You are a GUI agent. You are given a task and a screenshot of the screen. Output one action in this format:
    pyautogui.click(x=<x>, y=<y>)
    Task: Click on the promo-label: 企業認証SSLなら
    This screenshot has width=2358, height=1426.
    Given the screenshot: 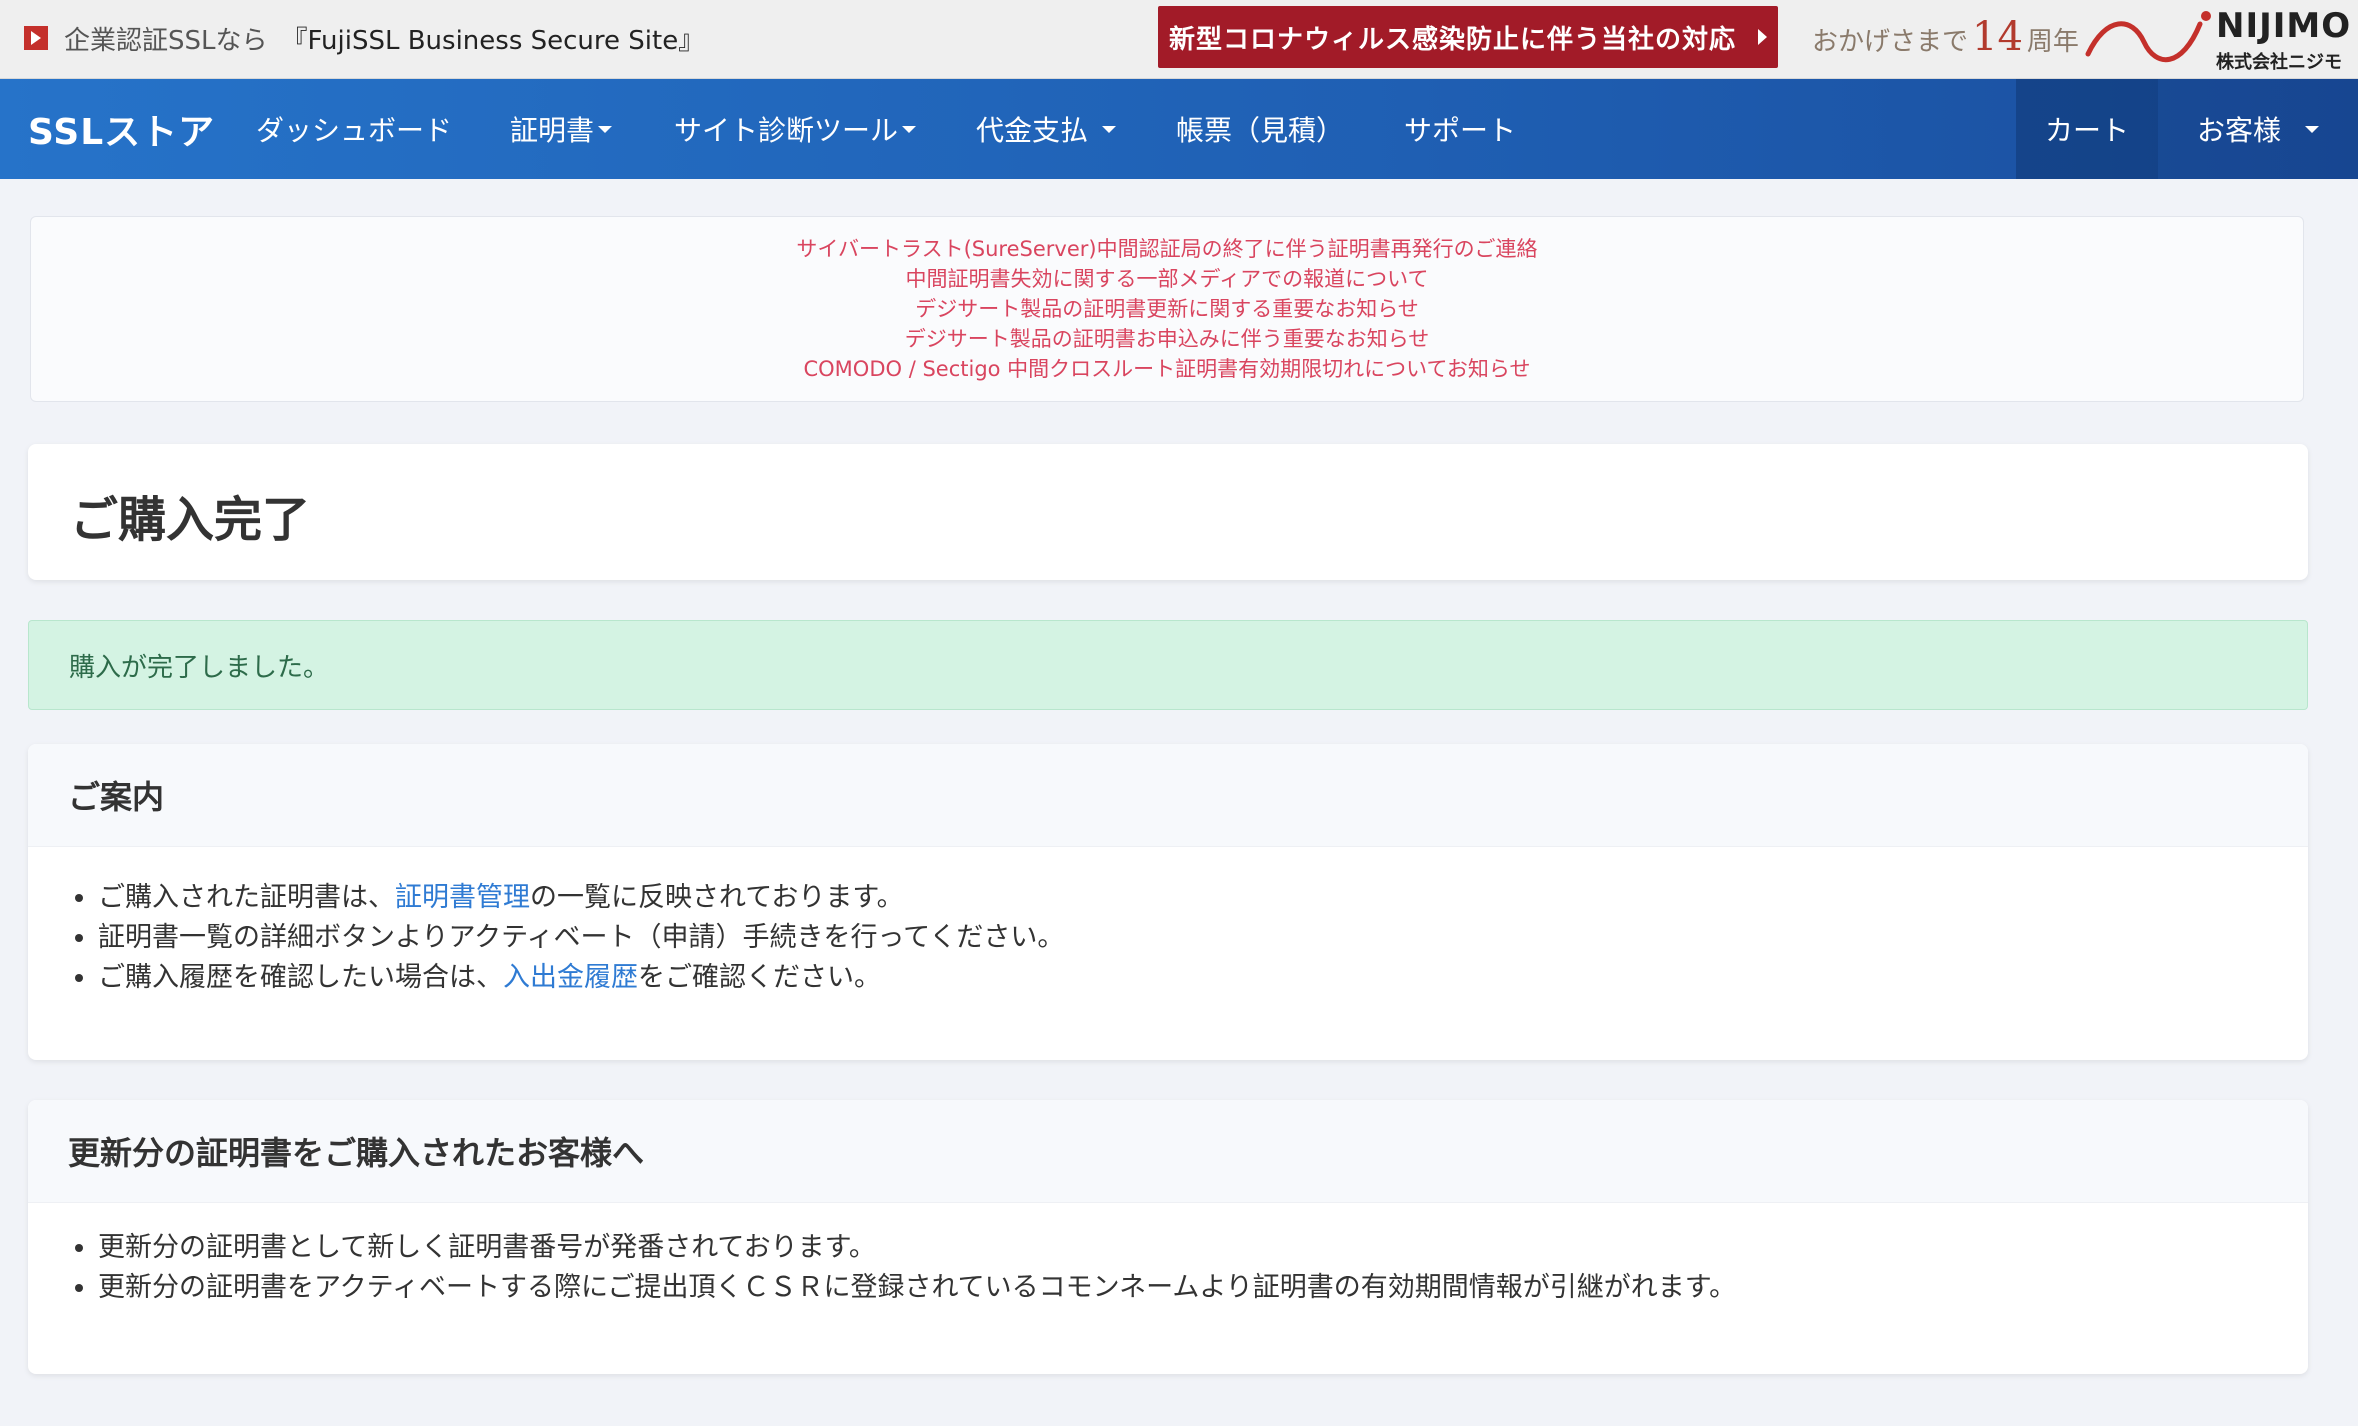 What is the action you would take?
    pyautogui.click(x=166, y=40)
    